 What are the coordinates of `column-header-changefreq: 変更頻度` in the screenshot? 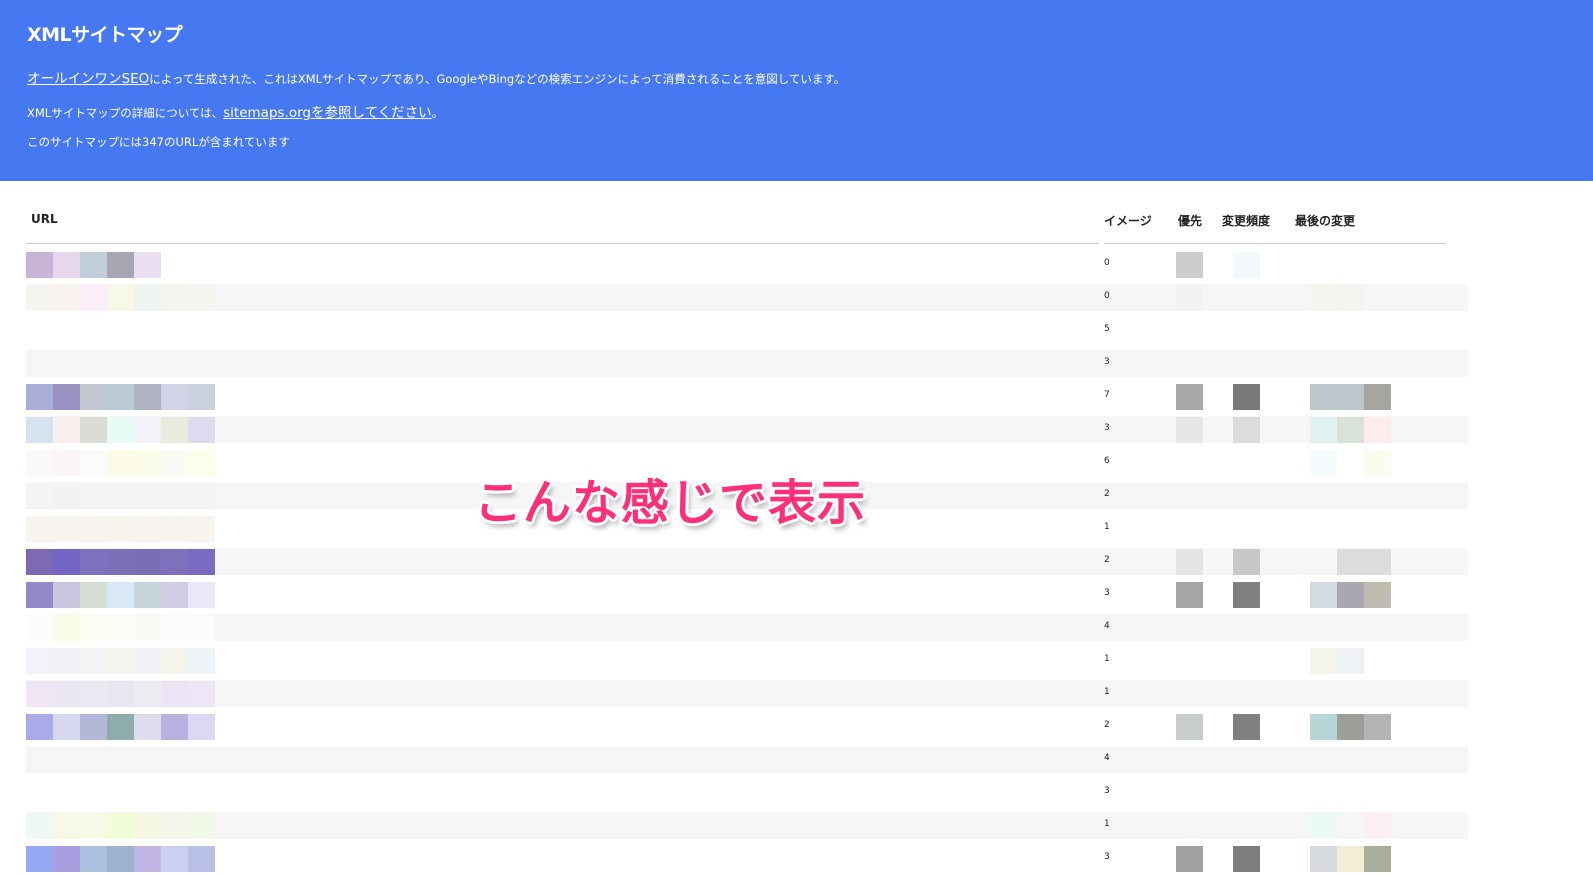 It's located at (1246, 220).